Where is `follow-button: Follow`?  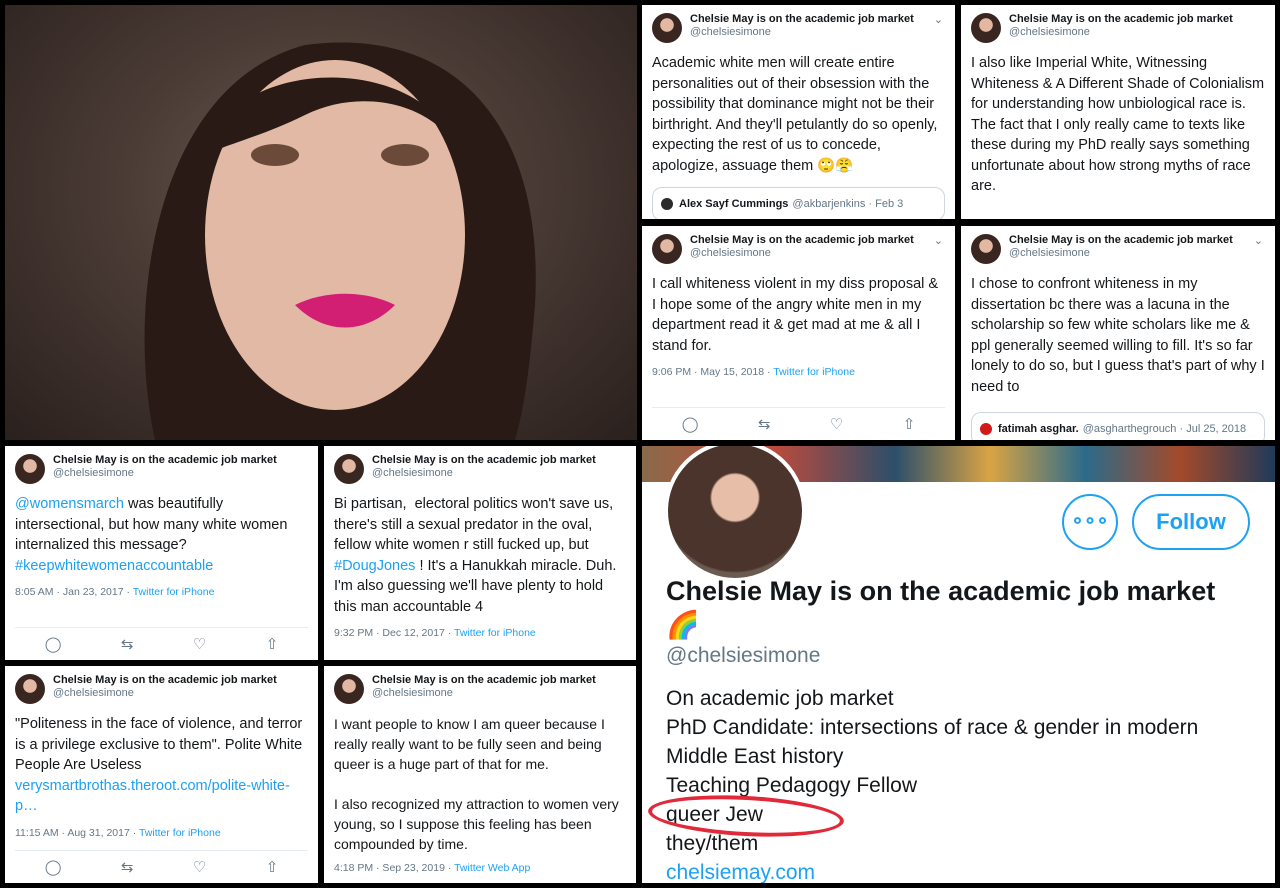
follow-button: Follow is located at coordinates (1191, 522).